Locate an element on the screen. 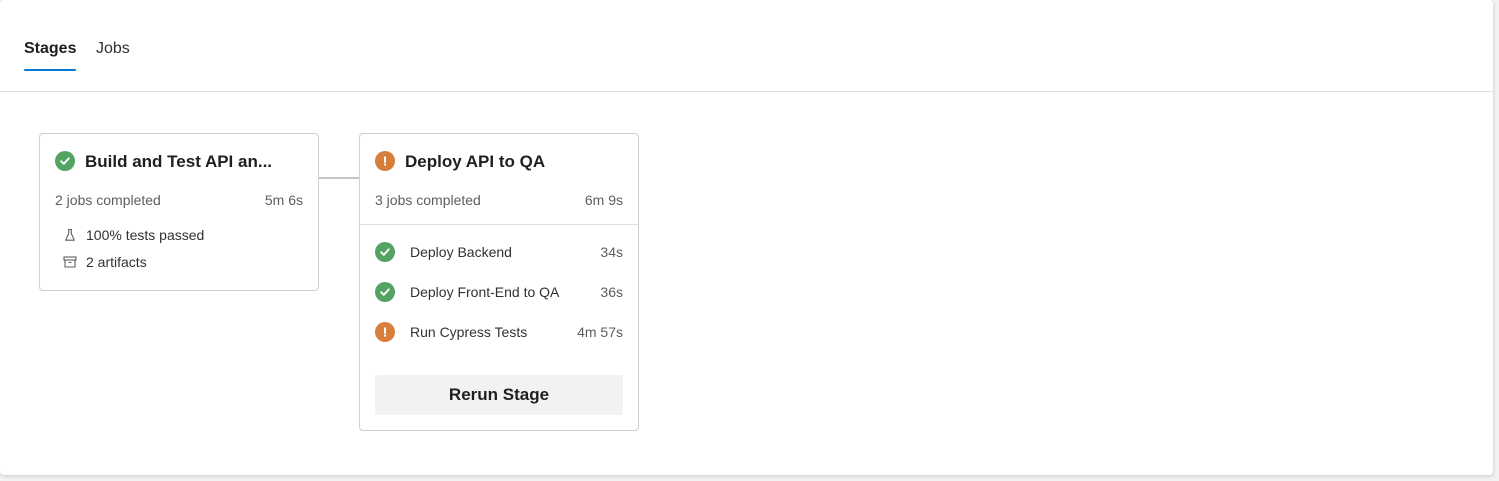 This screenshot has width=1499, height=481. job-name: Deploy Backend is located at coordinates (461, 252).